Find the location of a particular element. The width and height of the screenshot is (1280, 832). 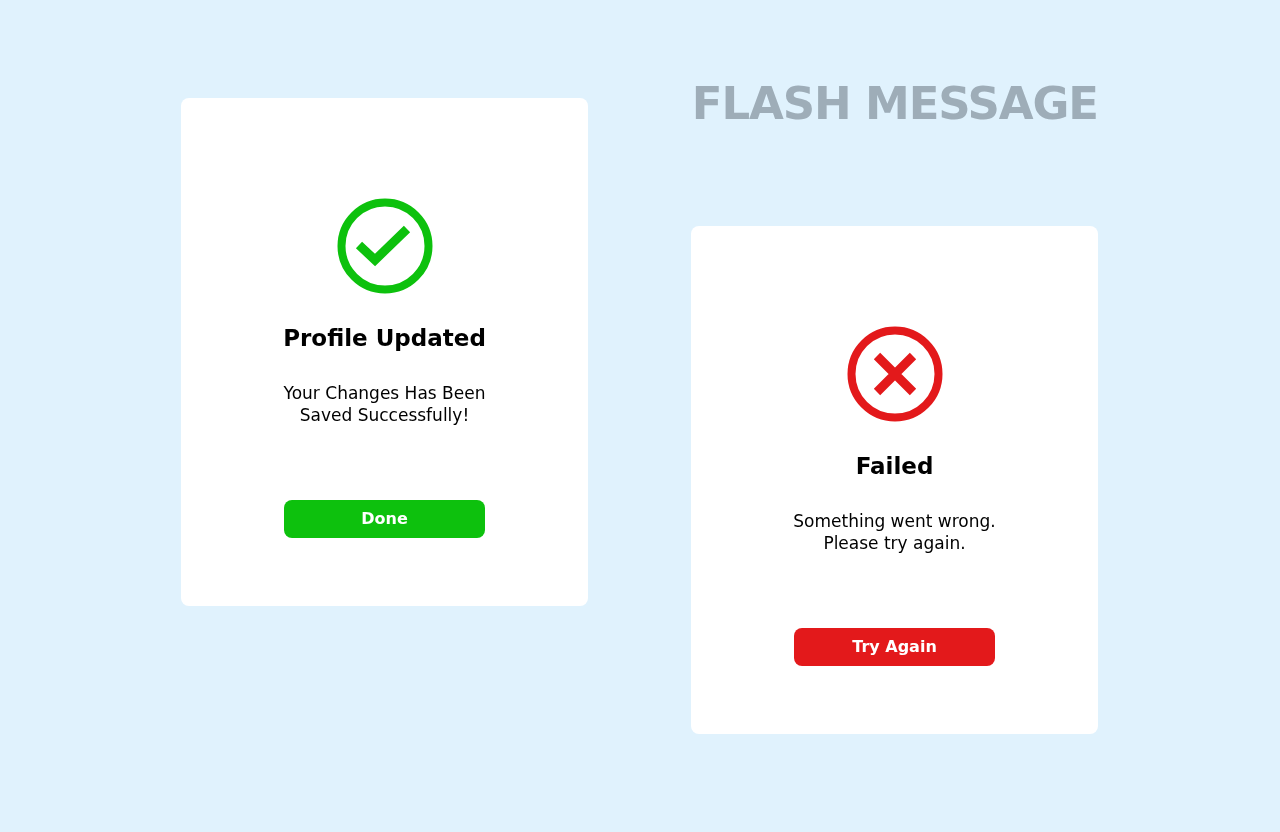

message-title: Profile Updated is located at coordinates (384, 338).